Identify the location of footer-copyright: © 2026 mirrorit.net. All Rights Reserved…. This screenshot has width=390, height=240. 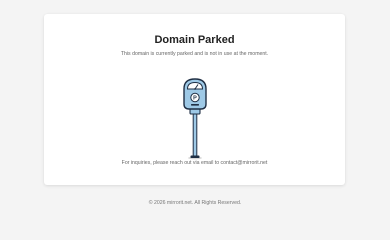
(195, 203).